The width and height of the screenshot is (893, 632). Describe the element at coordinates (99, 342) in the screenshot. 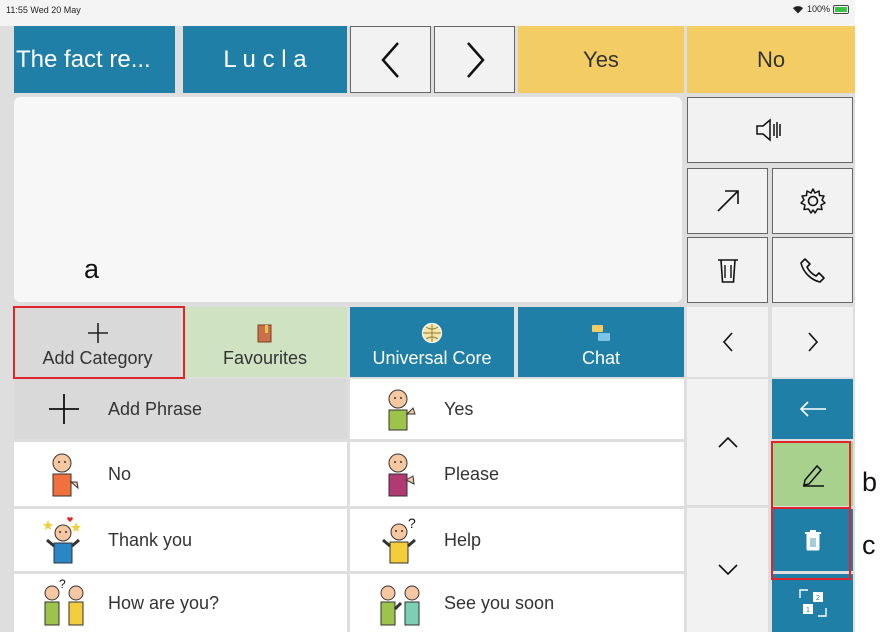

I see `highlight-add-category` at that location.